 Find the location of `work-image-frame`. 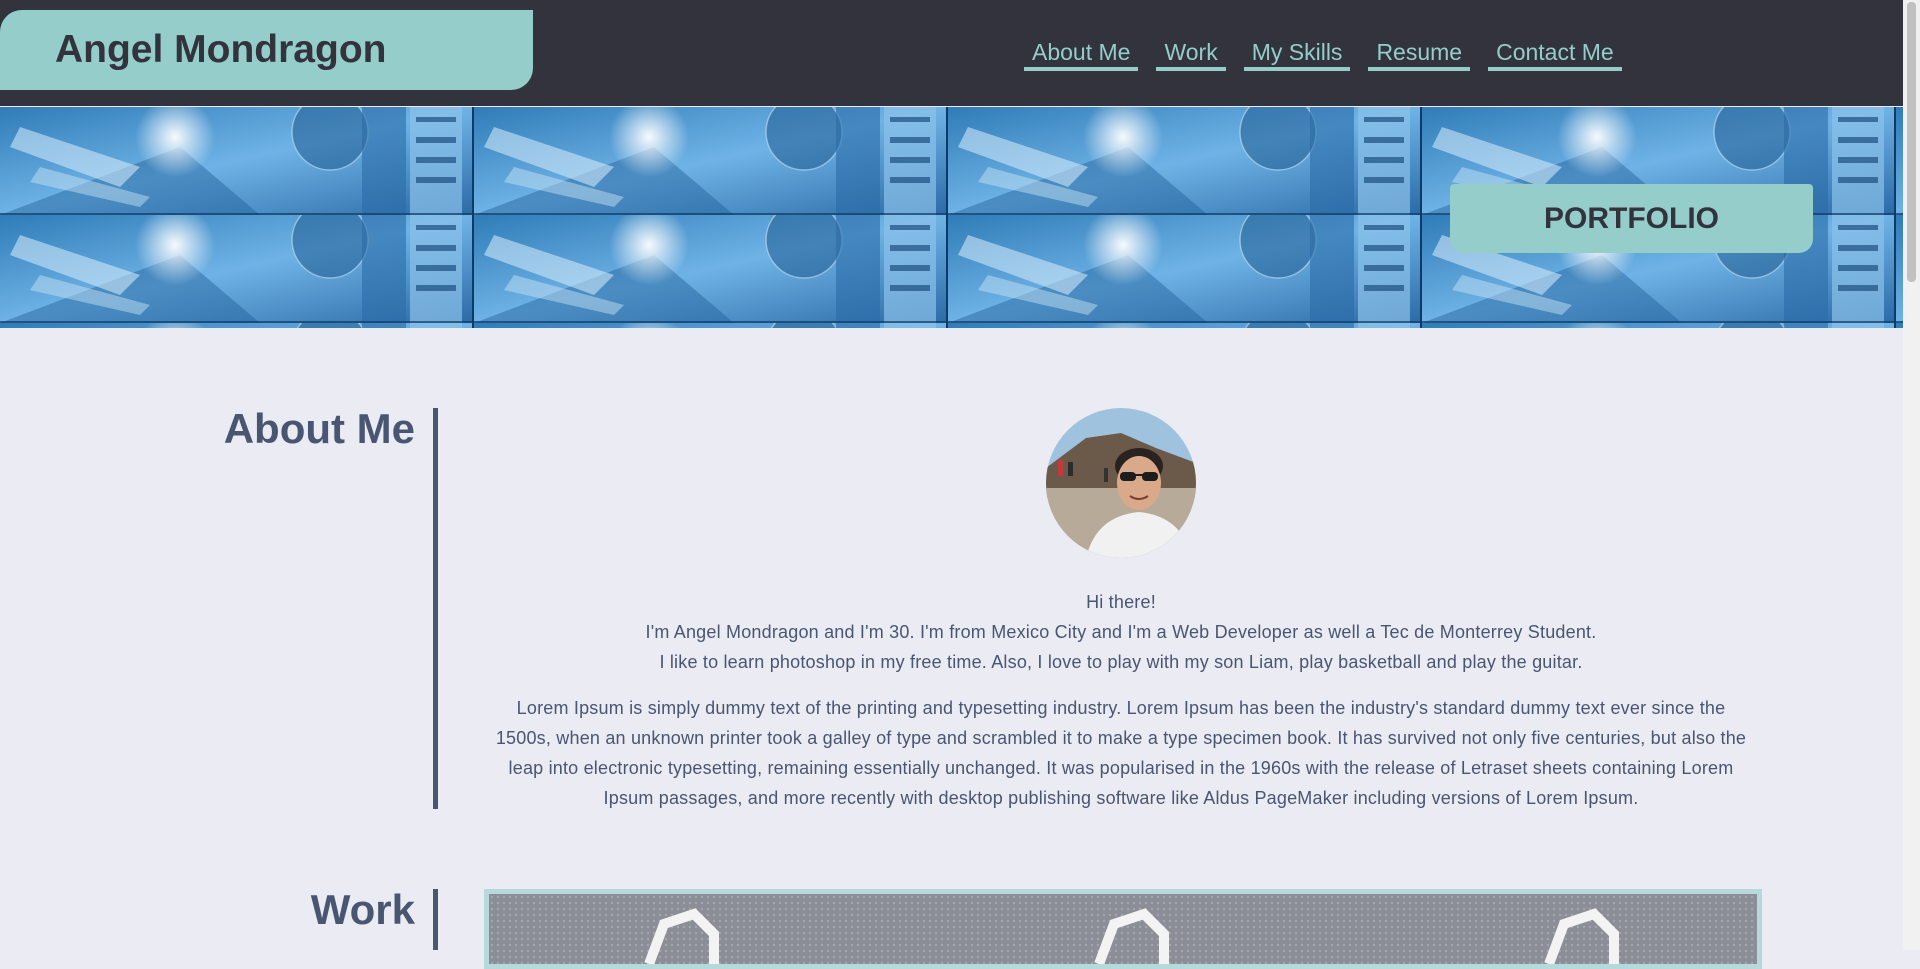

work-image-frame is located at coordinates (1123, 929).